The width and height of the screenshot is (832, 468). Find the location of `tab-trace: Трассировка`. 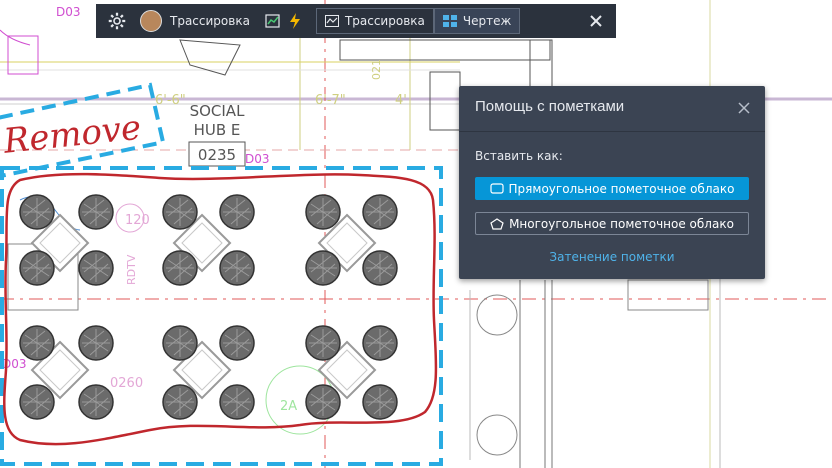

tab-trace: Трассировка is located at coordinates (374, 21).